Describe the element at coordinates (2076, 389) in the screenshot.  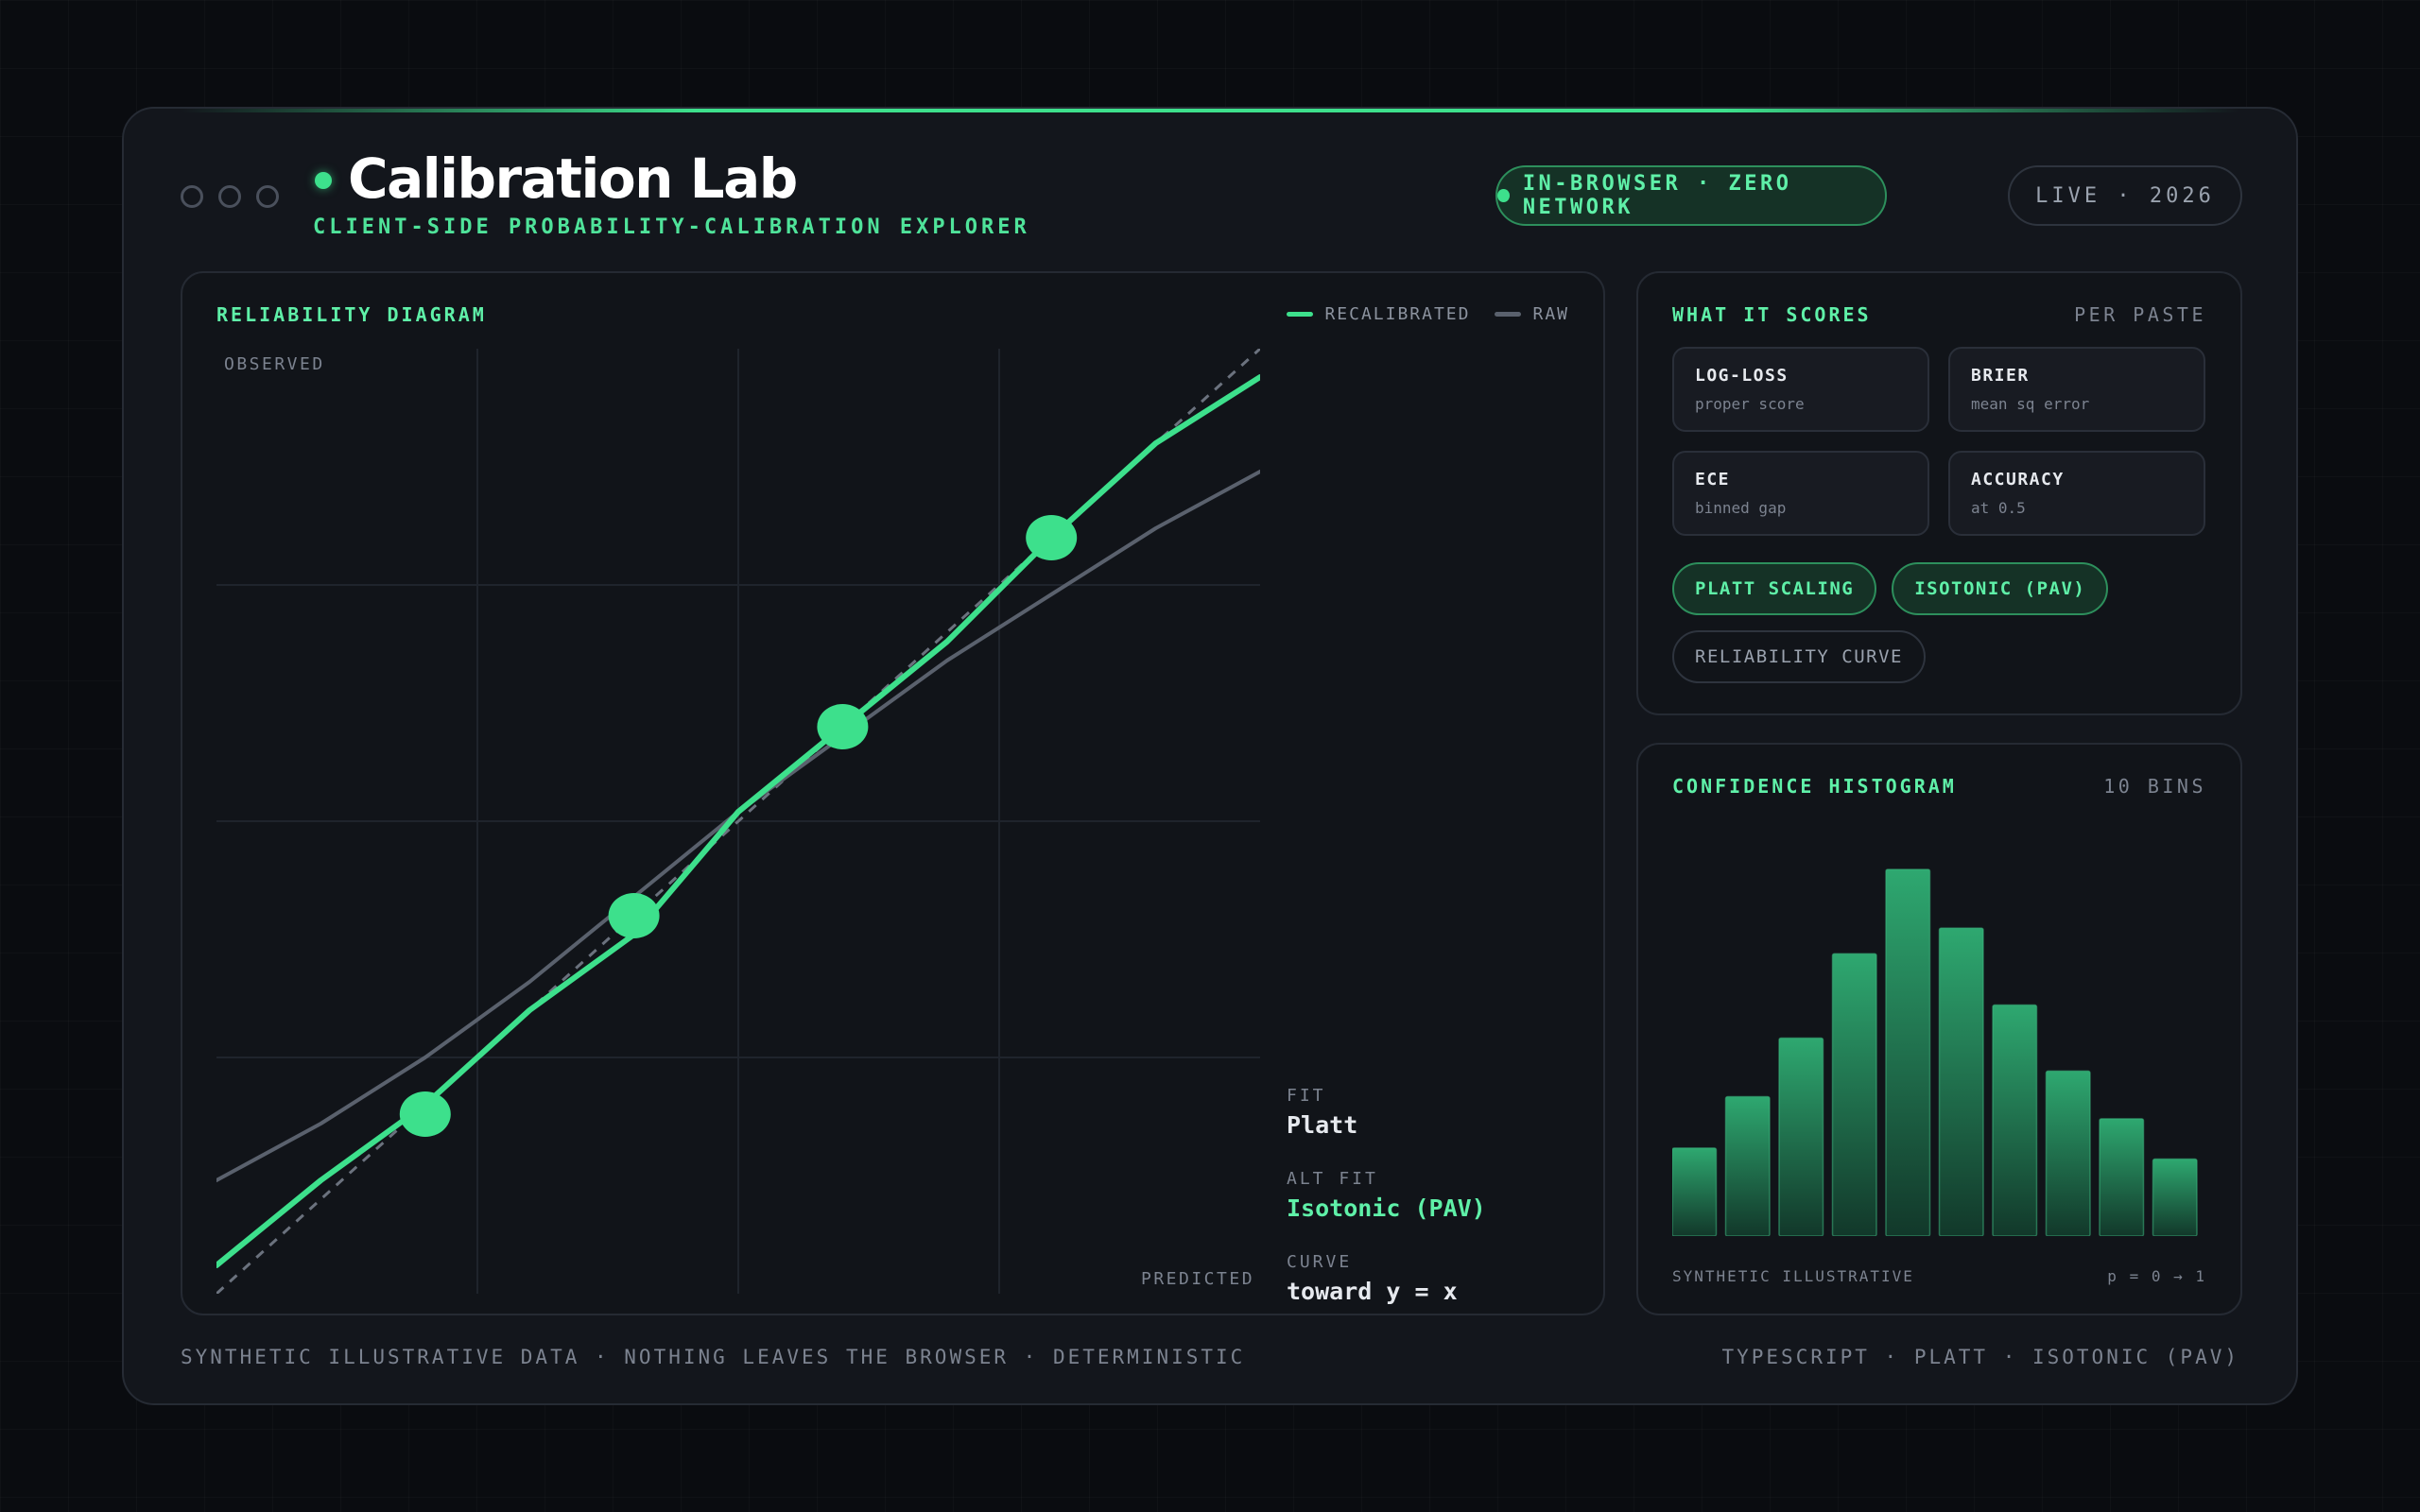
I see `metric-card-brier: BRIER mean sq error` at that location.